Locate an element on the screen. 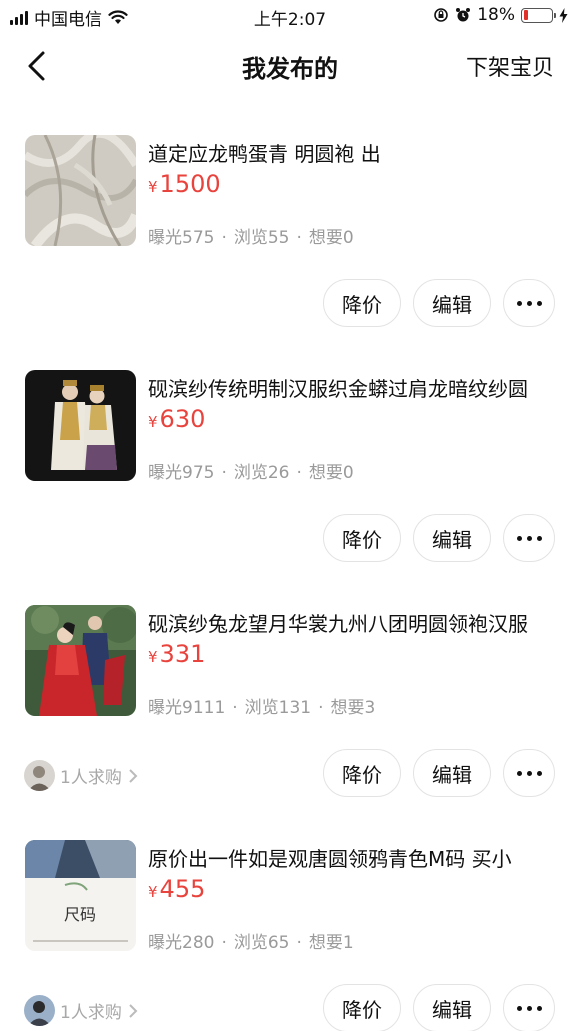  size-chart-image: 尺码 is located at coordinates (80, 895).